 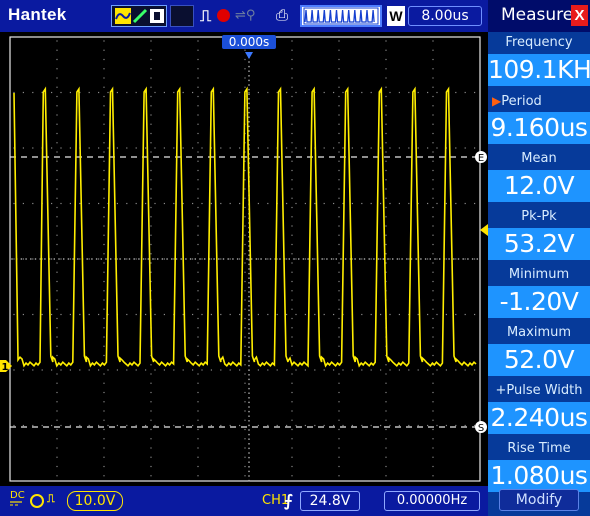 What do you see at coordinates (539, 500) in the screenshot?
I see `modify-button: Modify` at bounding box center [539, 500].